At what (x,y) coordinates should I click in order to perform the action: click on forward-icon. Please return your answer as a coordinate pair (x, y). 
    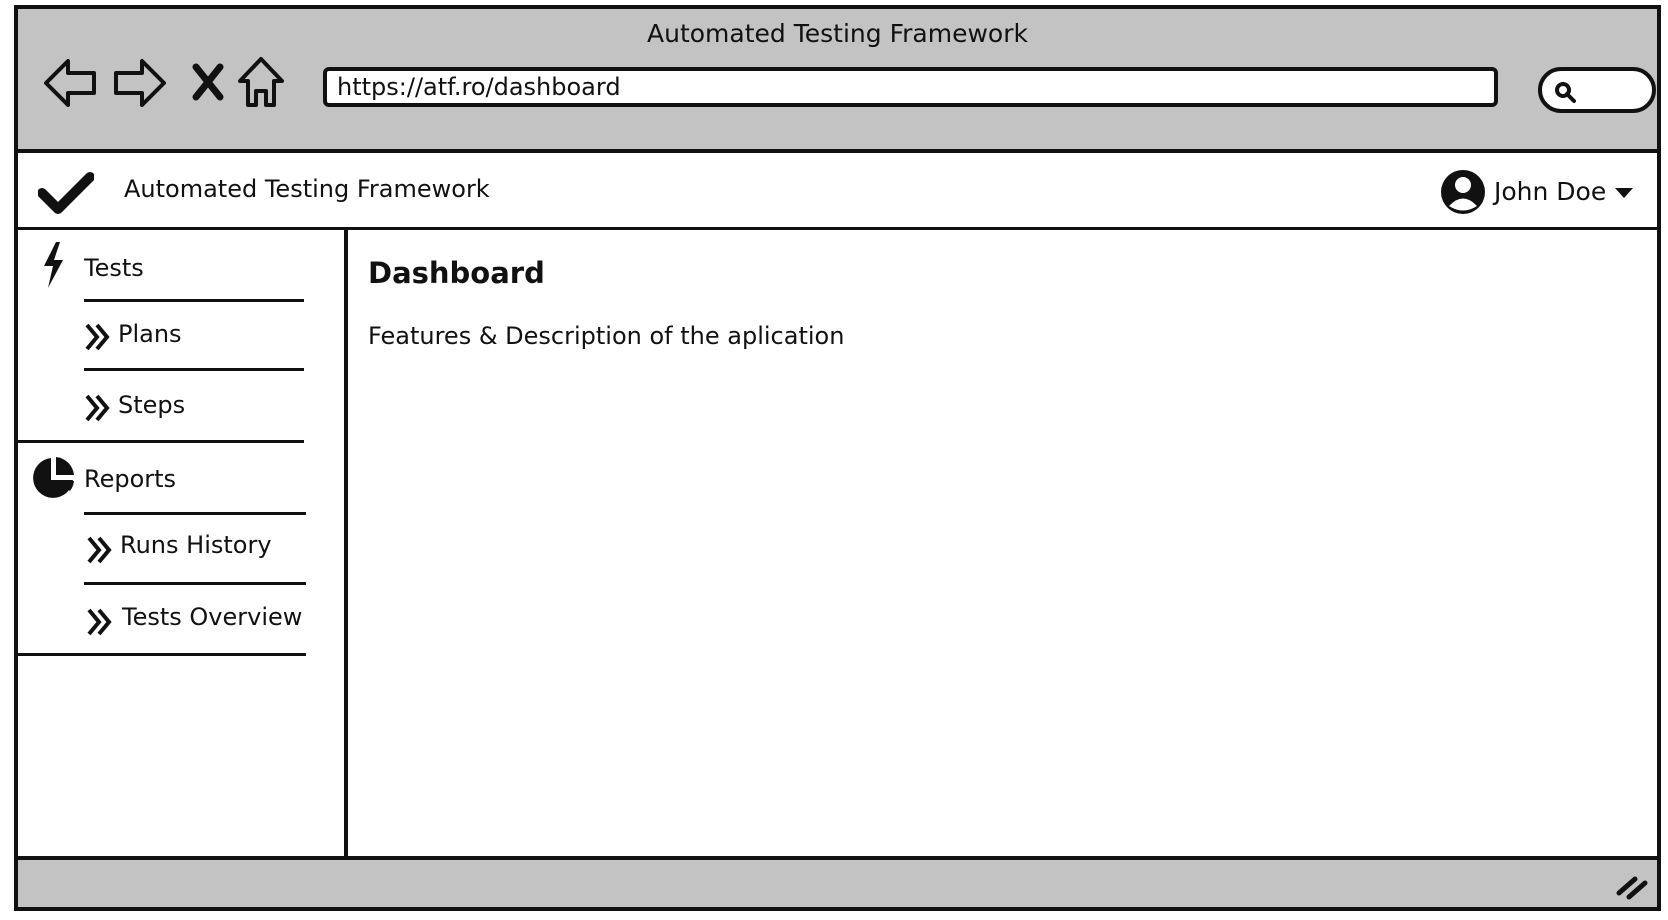
    Looking at the image, I should click on (139, 83).